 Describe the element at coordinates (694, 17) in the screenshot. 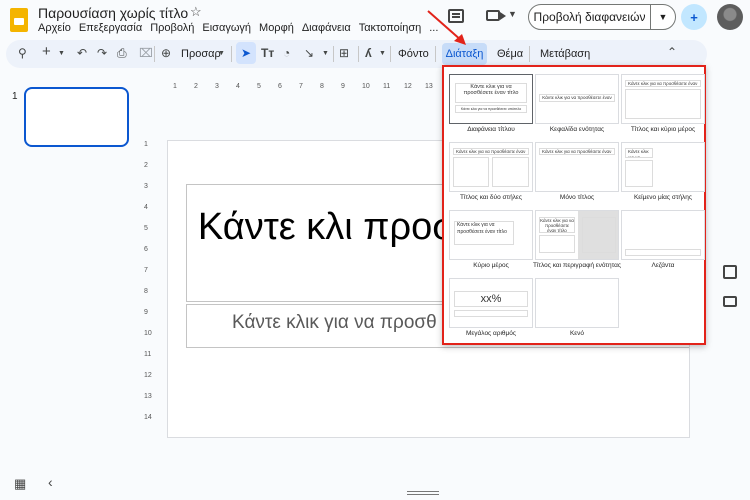

I see `add-person-share-icon: +` at that location.